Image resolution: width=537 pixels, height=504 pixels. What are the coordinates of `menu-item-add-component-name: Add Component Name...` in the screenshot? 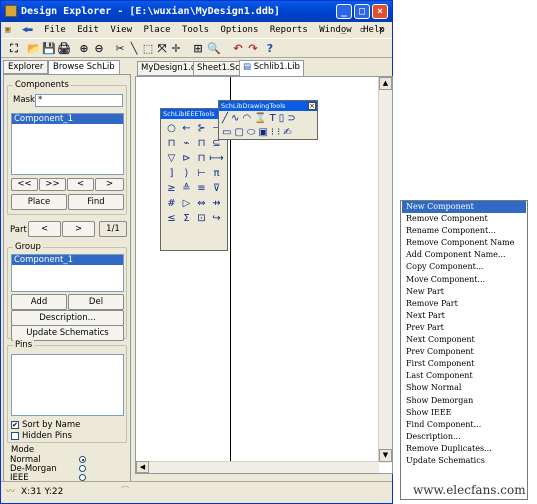 It's located at (464, 255).